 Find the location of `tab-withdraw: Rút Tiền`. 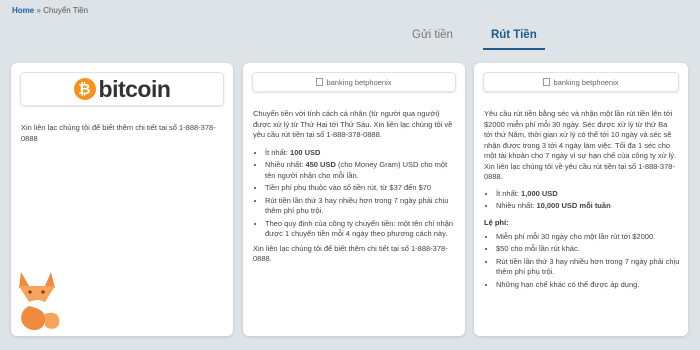

tab-withdraw: Rút Tiền is located at coordinates (513, 39).